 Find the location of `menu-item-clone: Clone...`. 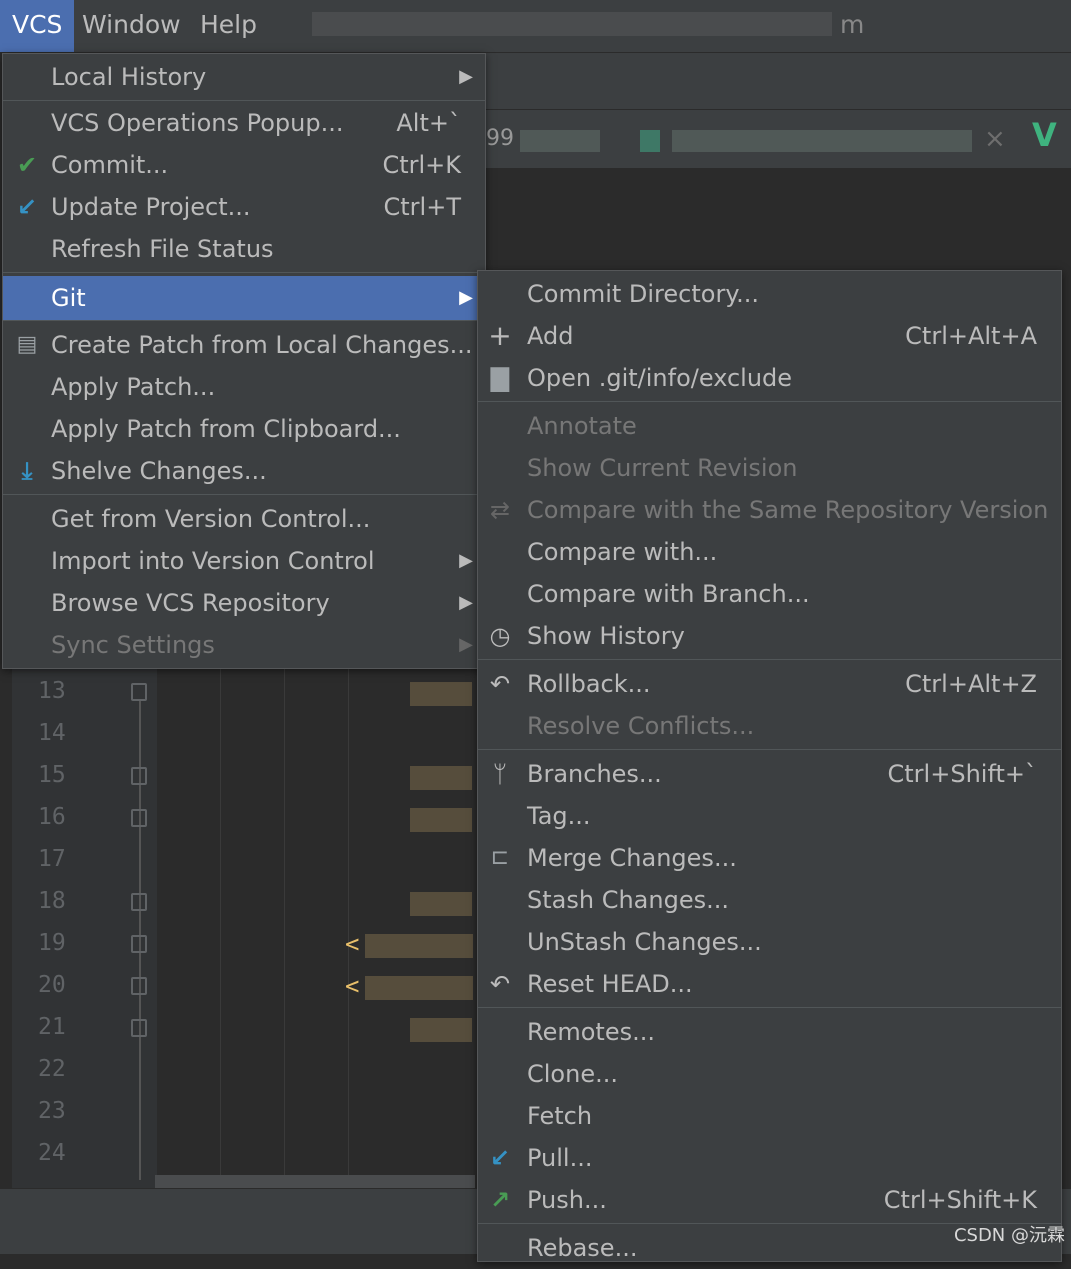

menu-item-clone: Clone... is located at coordinates (769, 1074).